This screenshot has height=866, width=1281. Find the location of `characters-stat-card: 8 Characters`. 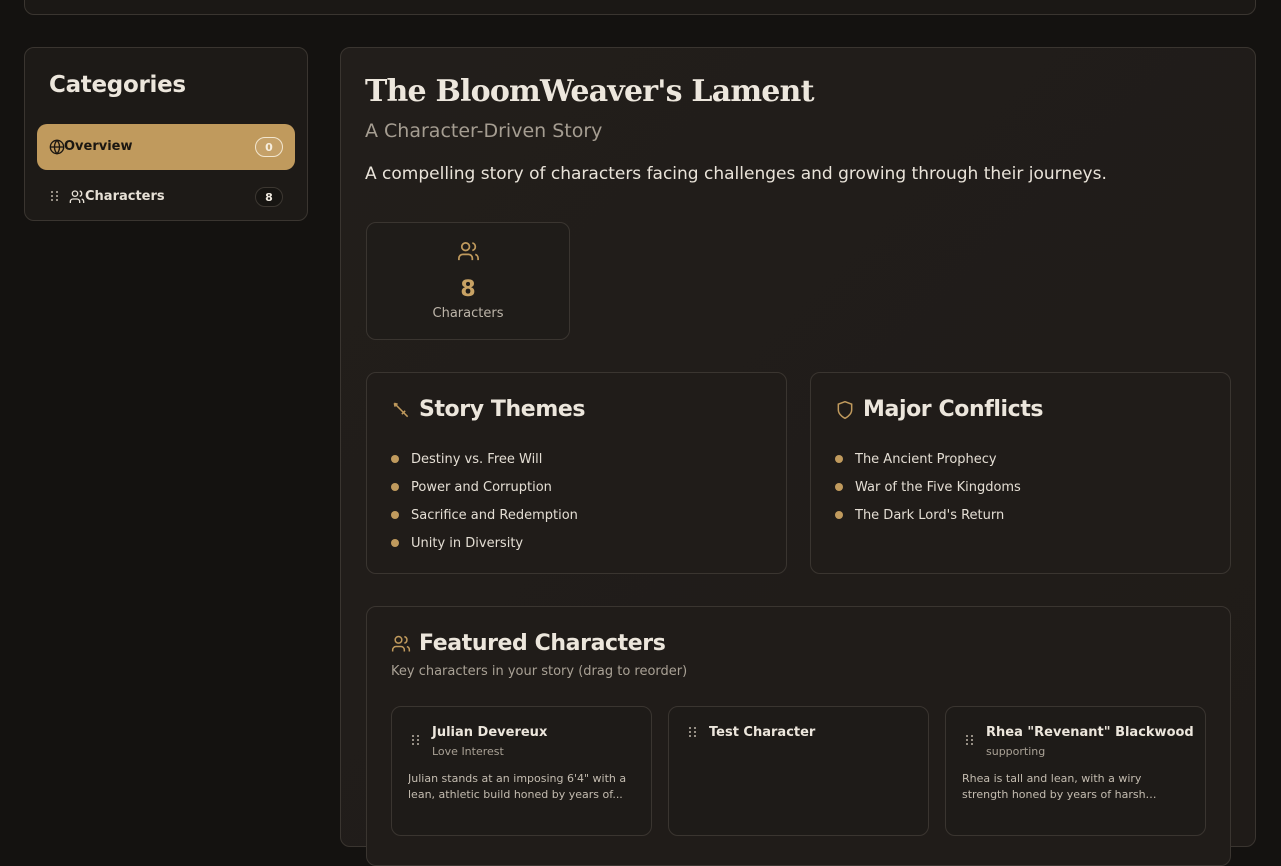

characters-stat-card: 8 Characters is located at coordinates (468, 281).